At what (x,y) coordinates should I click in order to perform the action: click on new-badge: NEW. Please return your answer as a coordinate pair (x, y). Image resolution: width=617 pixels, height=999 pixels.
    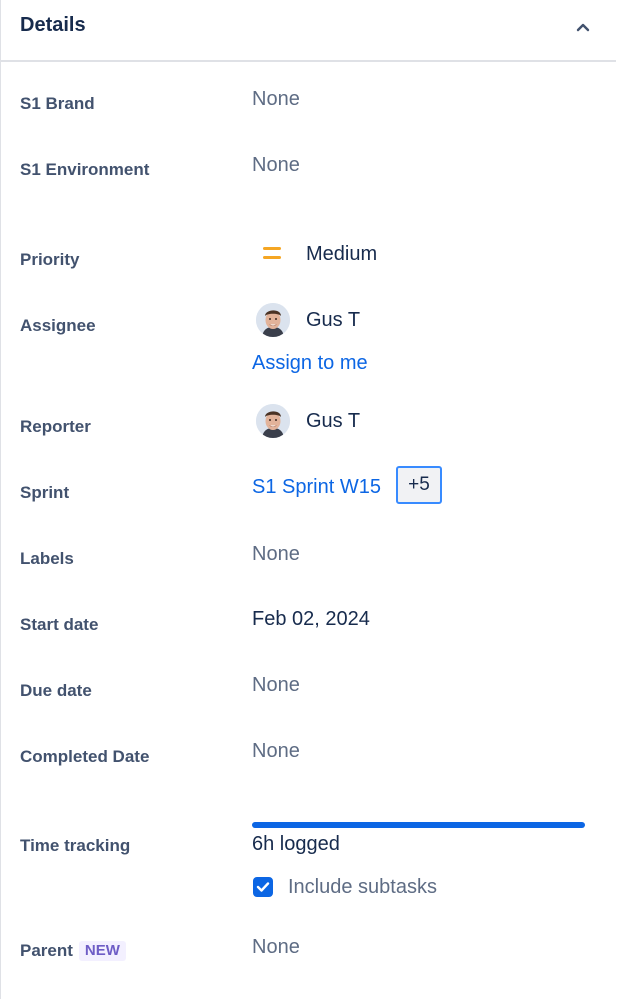
    Looking at the image, I should click on (102, 951).